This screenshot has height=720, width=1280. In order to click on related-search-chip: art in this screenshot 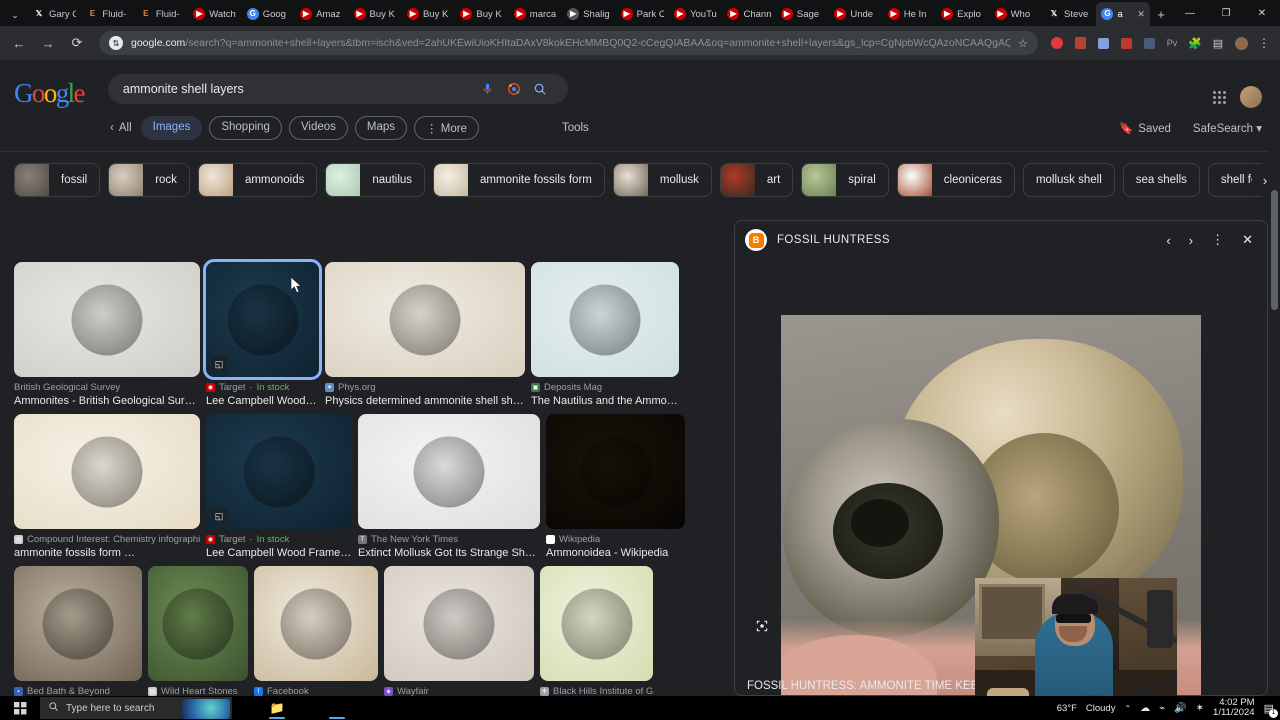, I will do `click(756, 180)`.